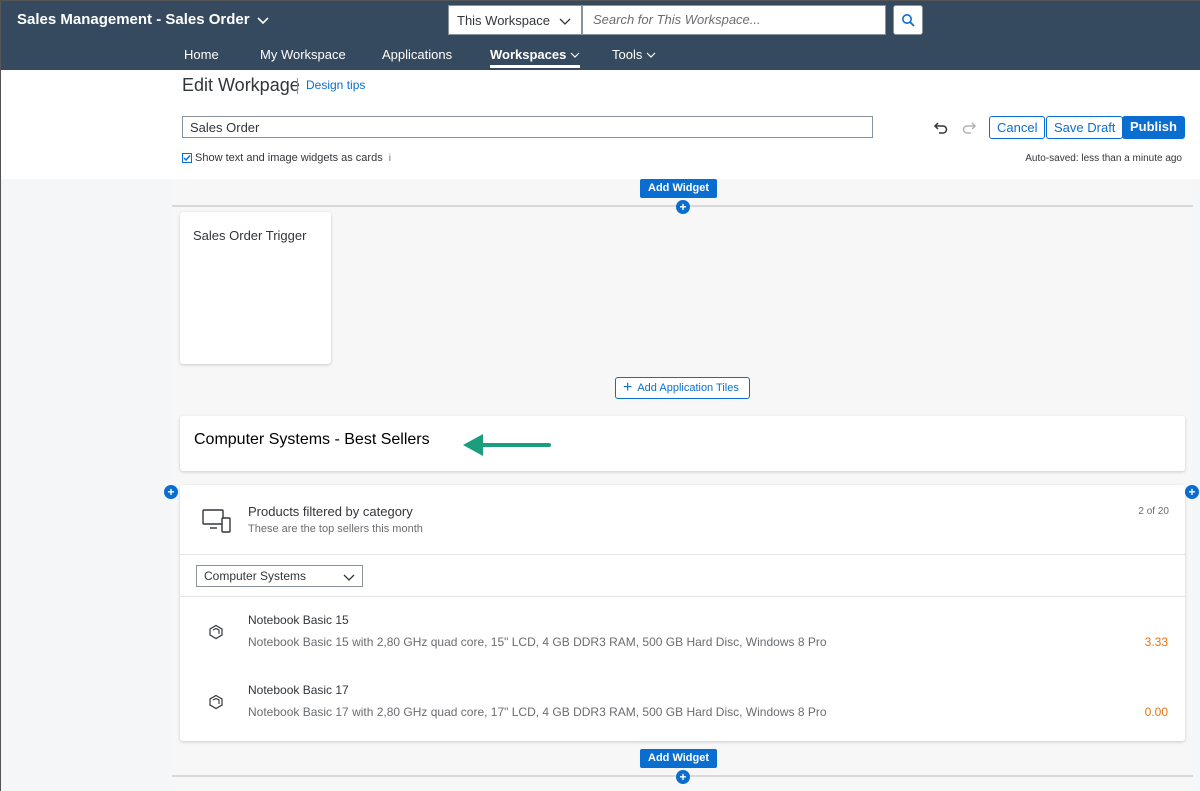 The width and height of the screenshot is (1200, 791). I want to click on category-filter-select: Computer Systems, so click(279, 576).